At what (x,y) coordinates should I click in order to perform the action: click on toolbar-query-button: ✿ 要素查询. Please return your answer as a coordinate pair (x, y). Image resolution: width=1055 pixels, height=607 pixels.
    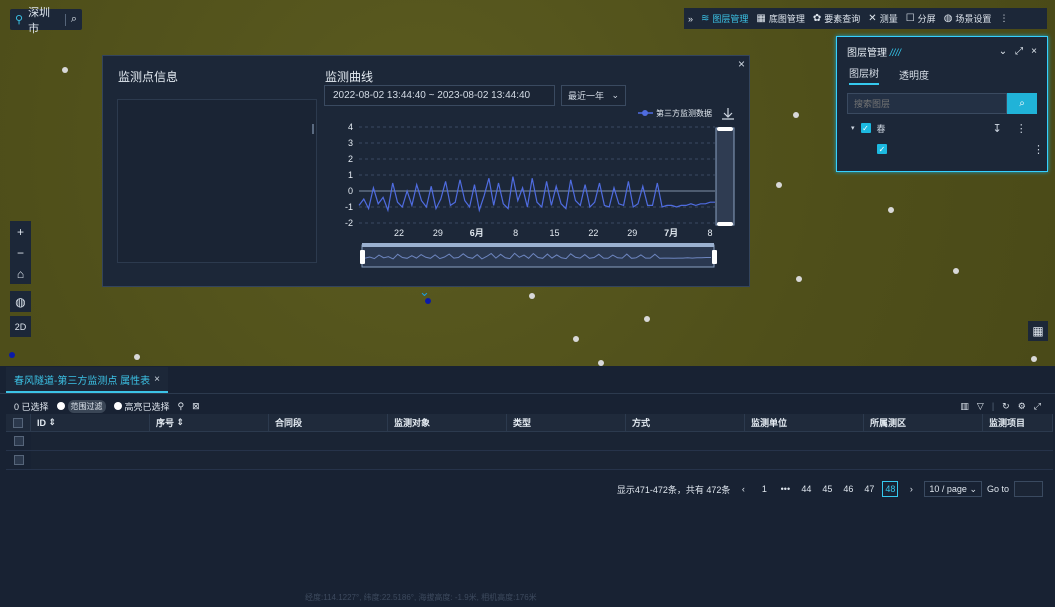
    Looking at the image, I should click on (836, 18).